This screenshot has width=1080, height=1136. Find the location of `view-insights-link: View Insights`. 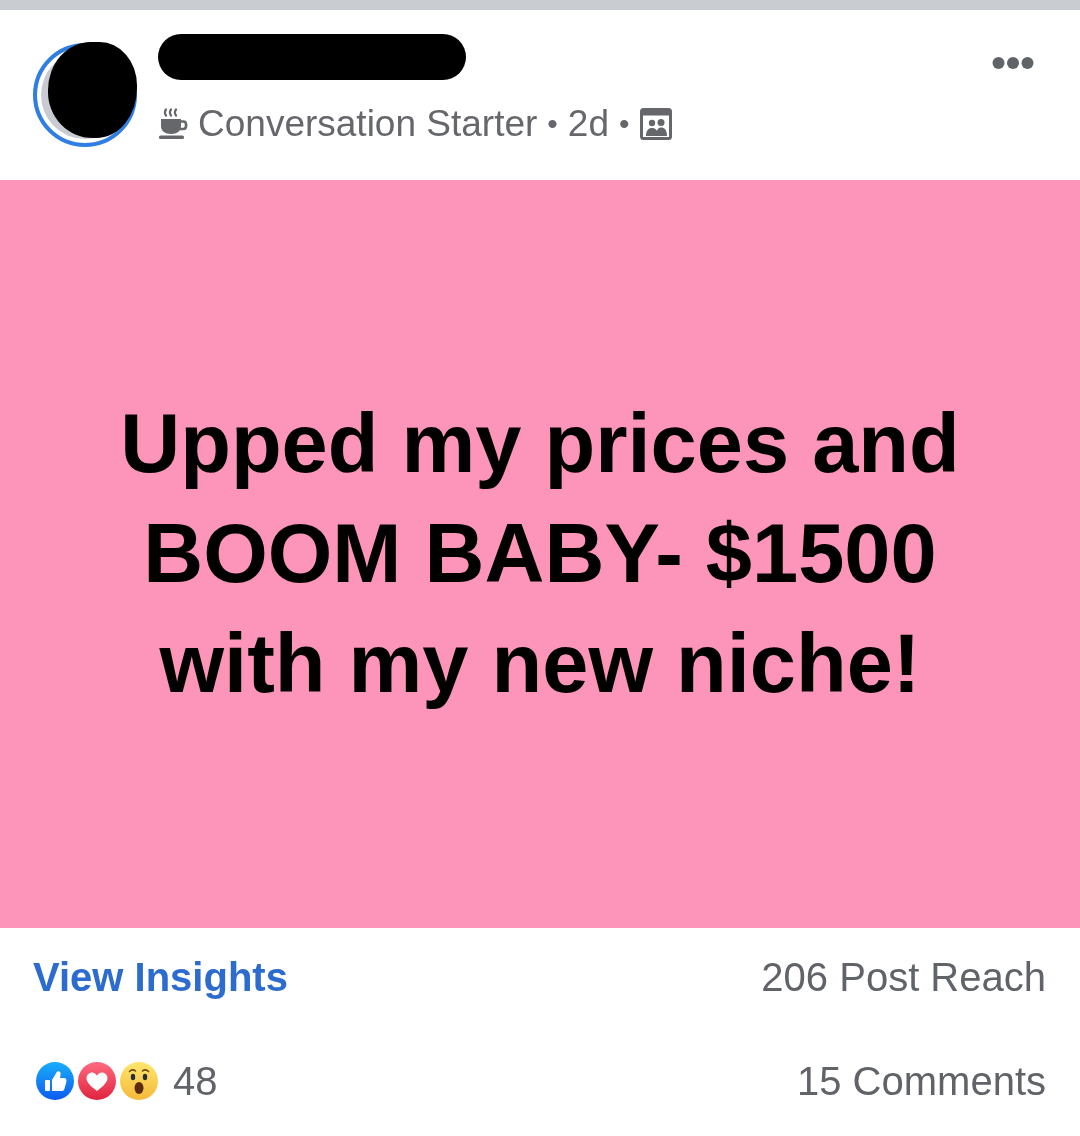

view-insights-link: View Insights is located at coordinates (160, 977).